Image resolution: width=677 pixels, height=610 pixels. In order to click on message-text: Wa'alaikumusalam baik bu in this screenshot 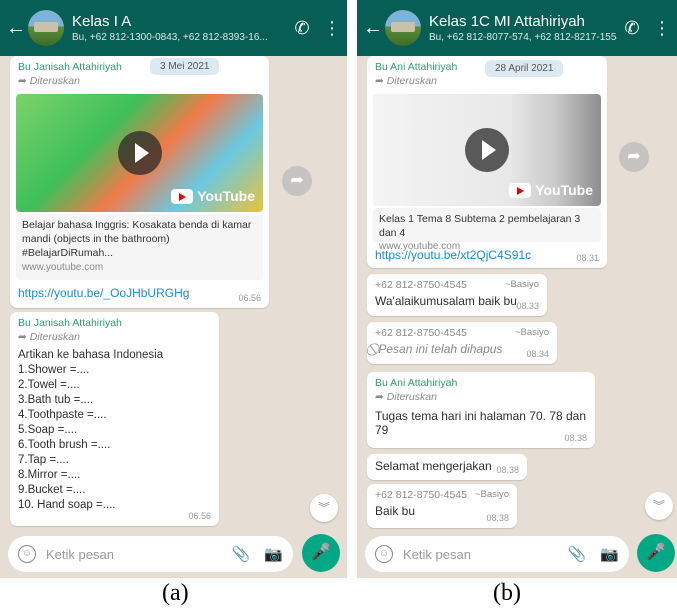, I will do `click(446, 301)`.